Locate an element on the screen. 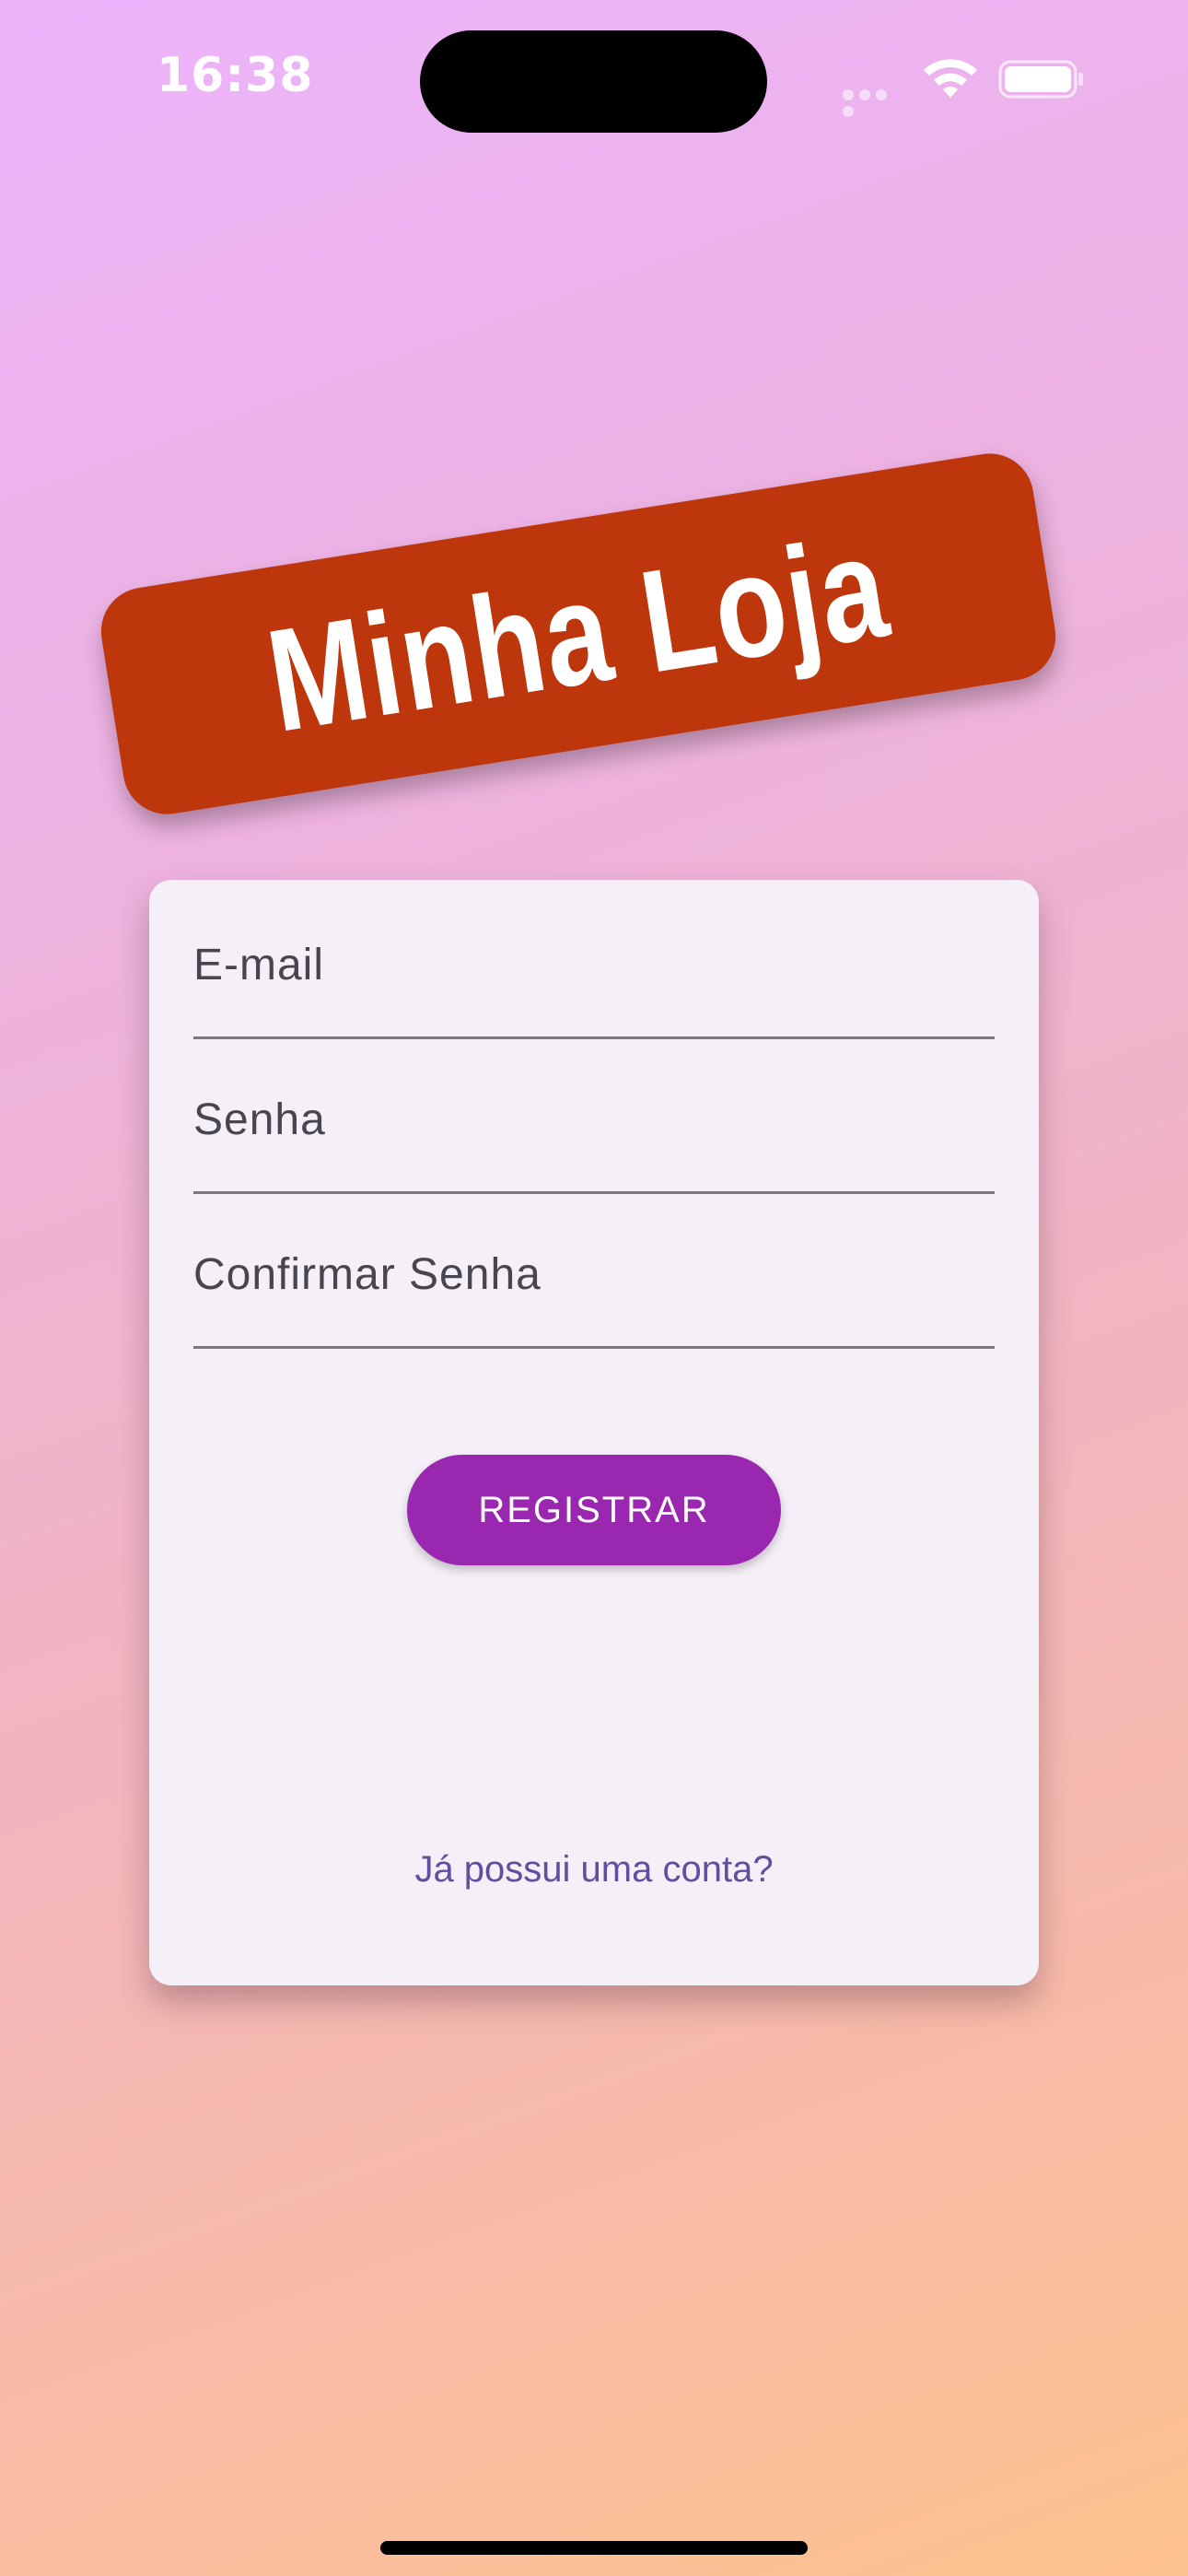 The width and height of the screenshot is (1188, 2576). confirm-password-field-label: Confirmar Senha is located at coordinates (367, 1275).